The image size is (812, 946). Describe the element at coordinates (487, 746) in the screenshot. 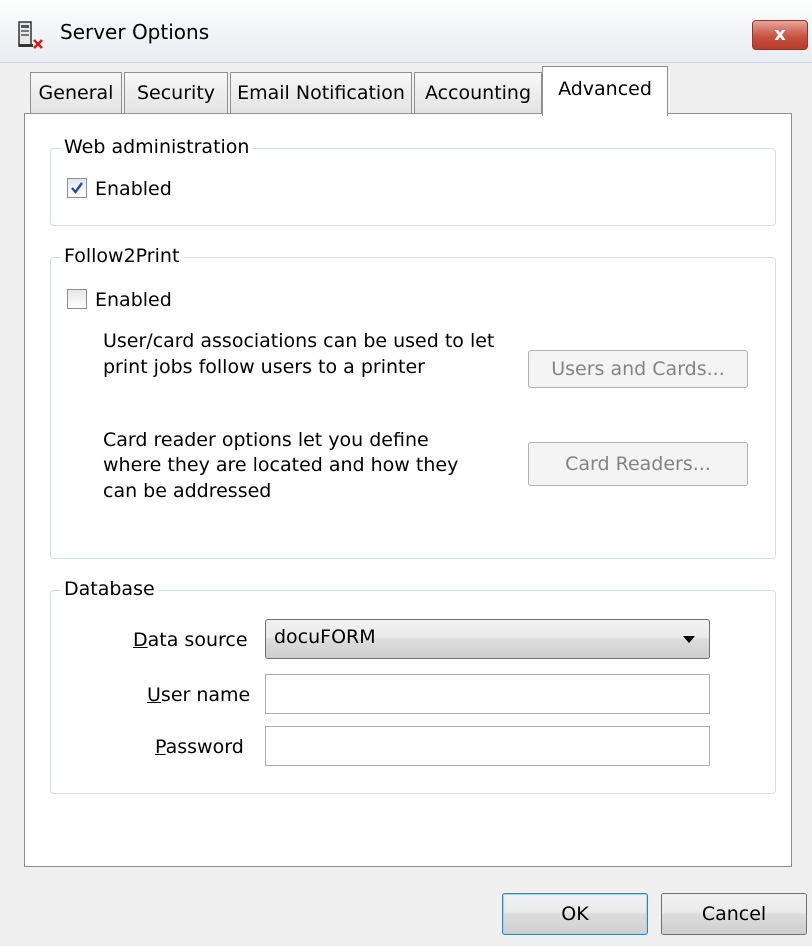

I see `password-input` at that location.